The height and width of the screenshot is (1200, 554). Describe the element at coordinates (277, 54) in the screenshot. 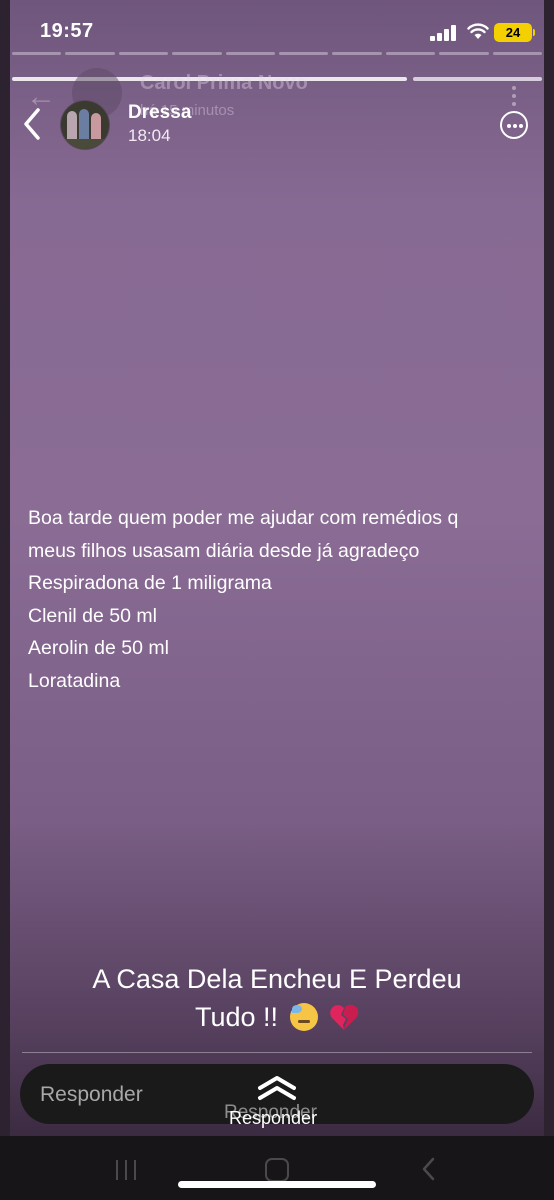

I see `story-progress-ghost` at that location.